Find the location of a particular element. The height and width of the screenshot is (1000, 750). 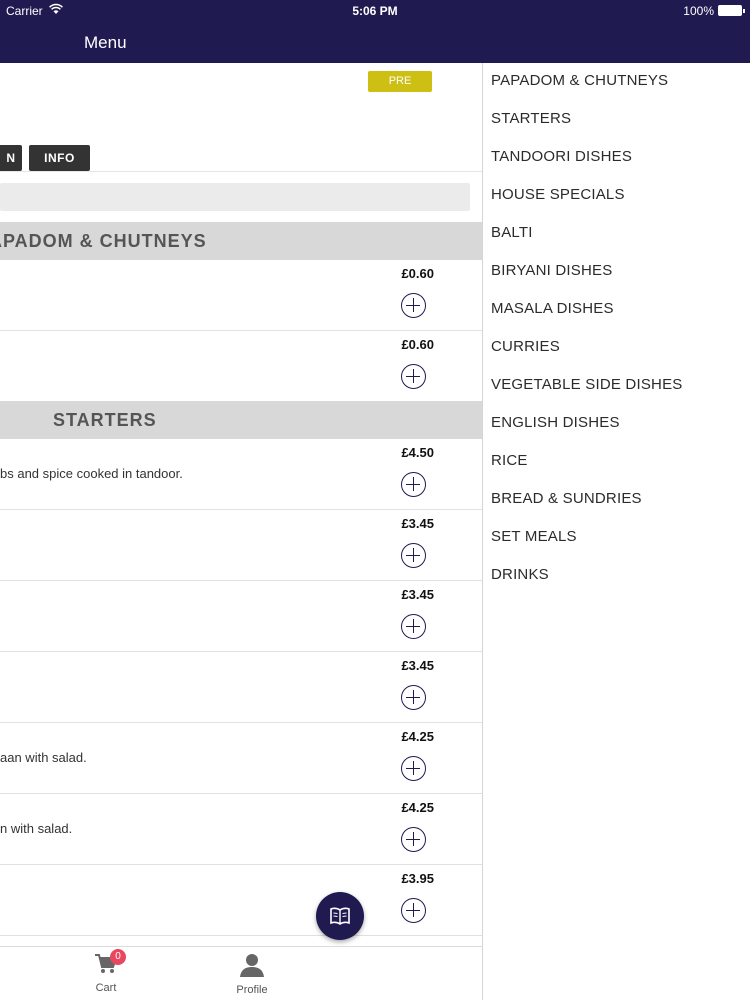

section-header-papadom: APADOM & CHUTNEYS is located at coordinates (241, 241).